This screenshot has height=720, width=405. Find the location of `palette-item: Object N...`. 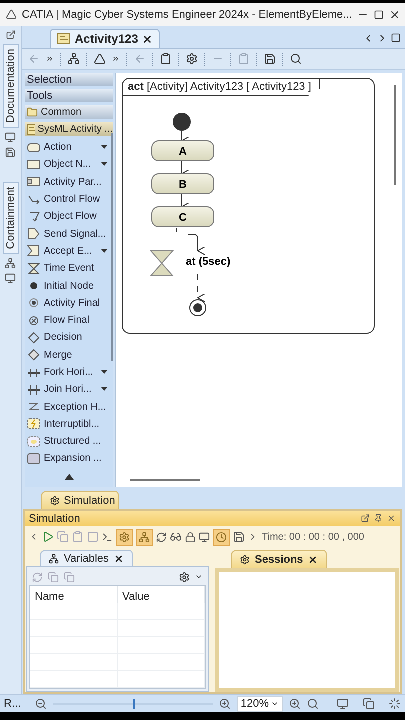

palette-item: Object N... is located at coordinates (69, 165).